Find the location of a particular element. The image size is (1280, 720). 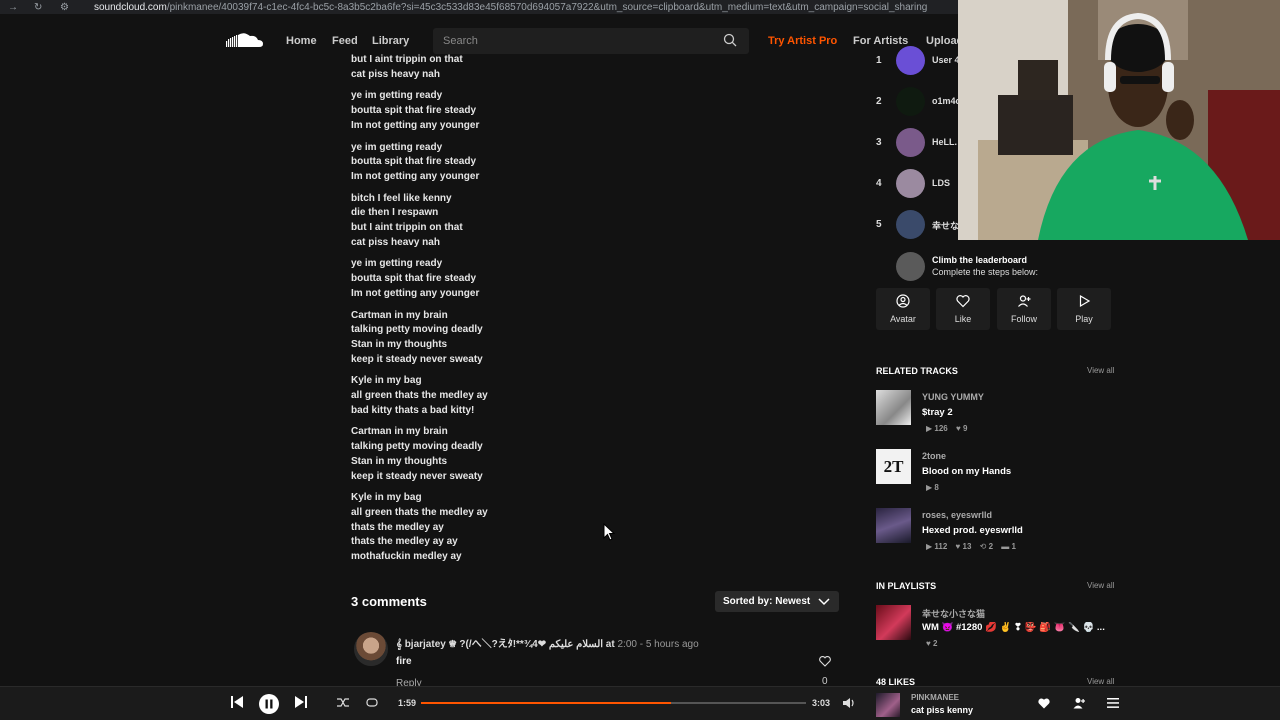

related-track-artwork: 2T is located at coordinates (893, 466).